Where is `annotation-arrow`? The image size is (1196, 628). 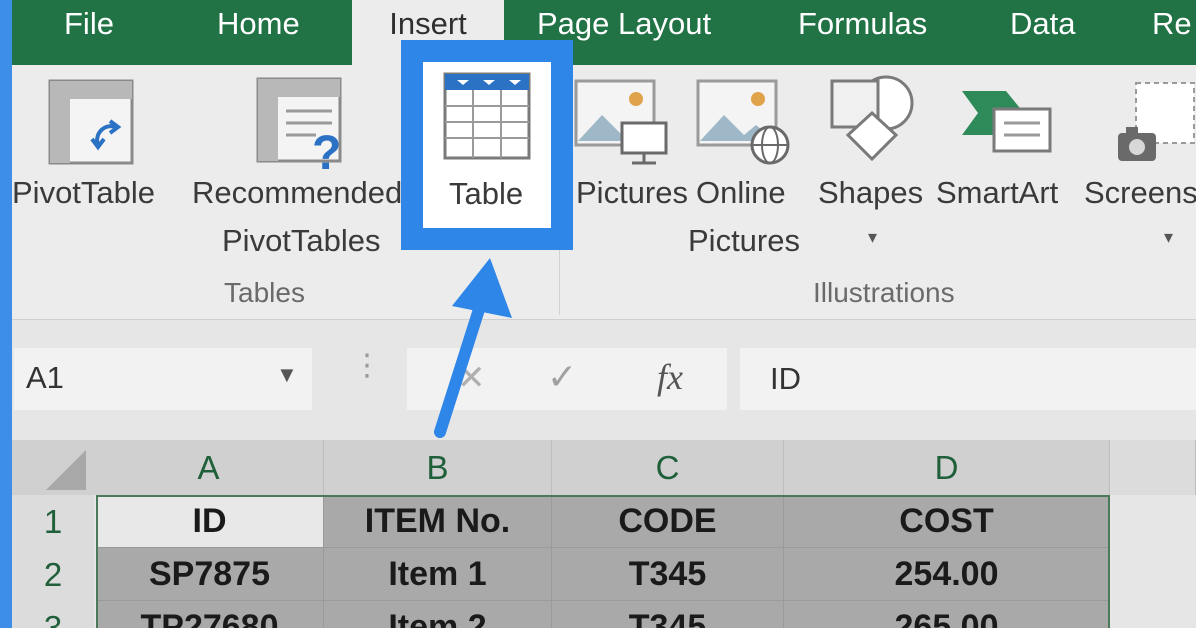 annotation-arrow is located at coordinates (473, 348).